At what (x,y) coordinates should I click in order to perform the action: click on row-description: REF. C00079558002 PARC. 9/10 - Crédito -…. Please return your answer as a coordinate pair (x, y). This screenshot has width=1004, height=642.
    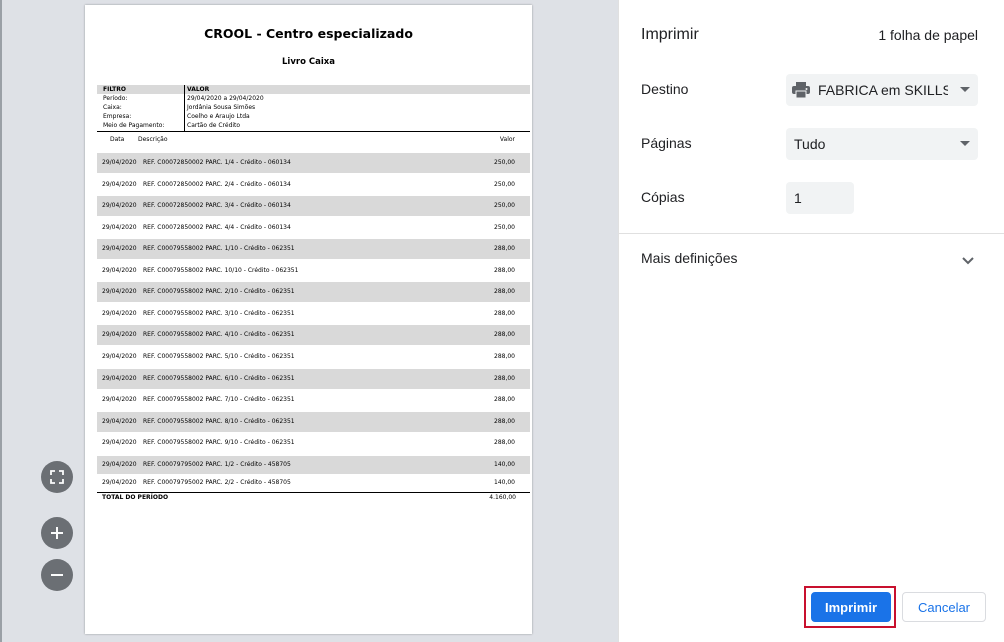
    Looking at the image, I should click on (219, 442).